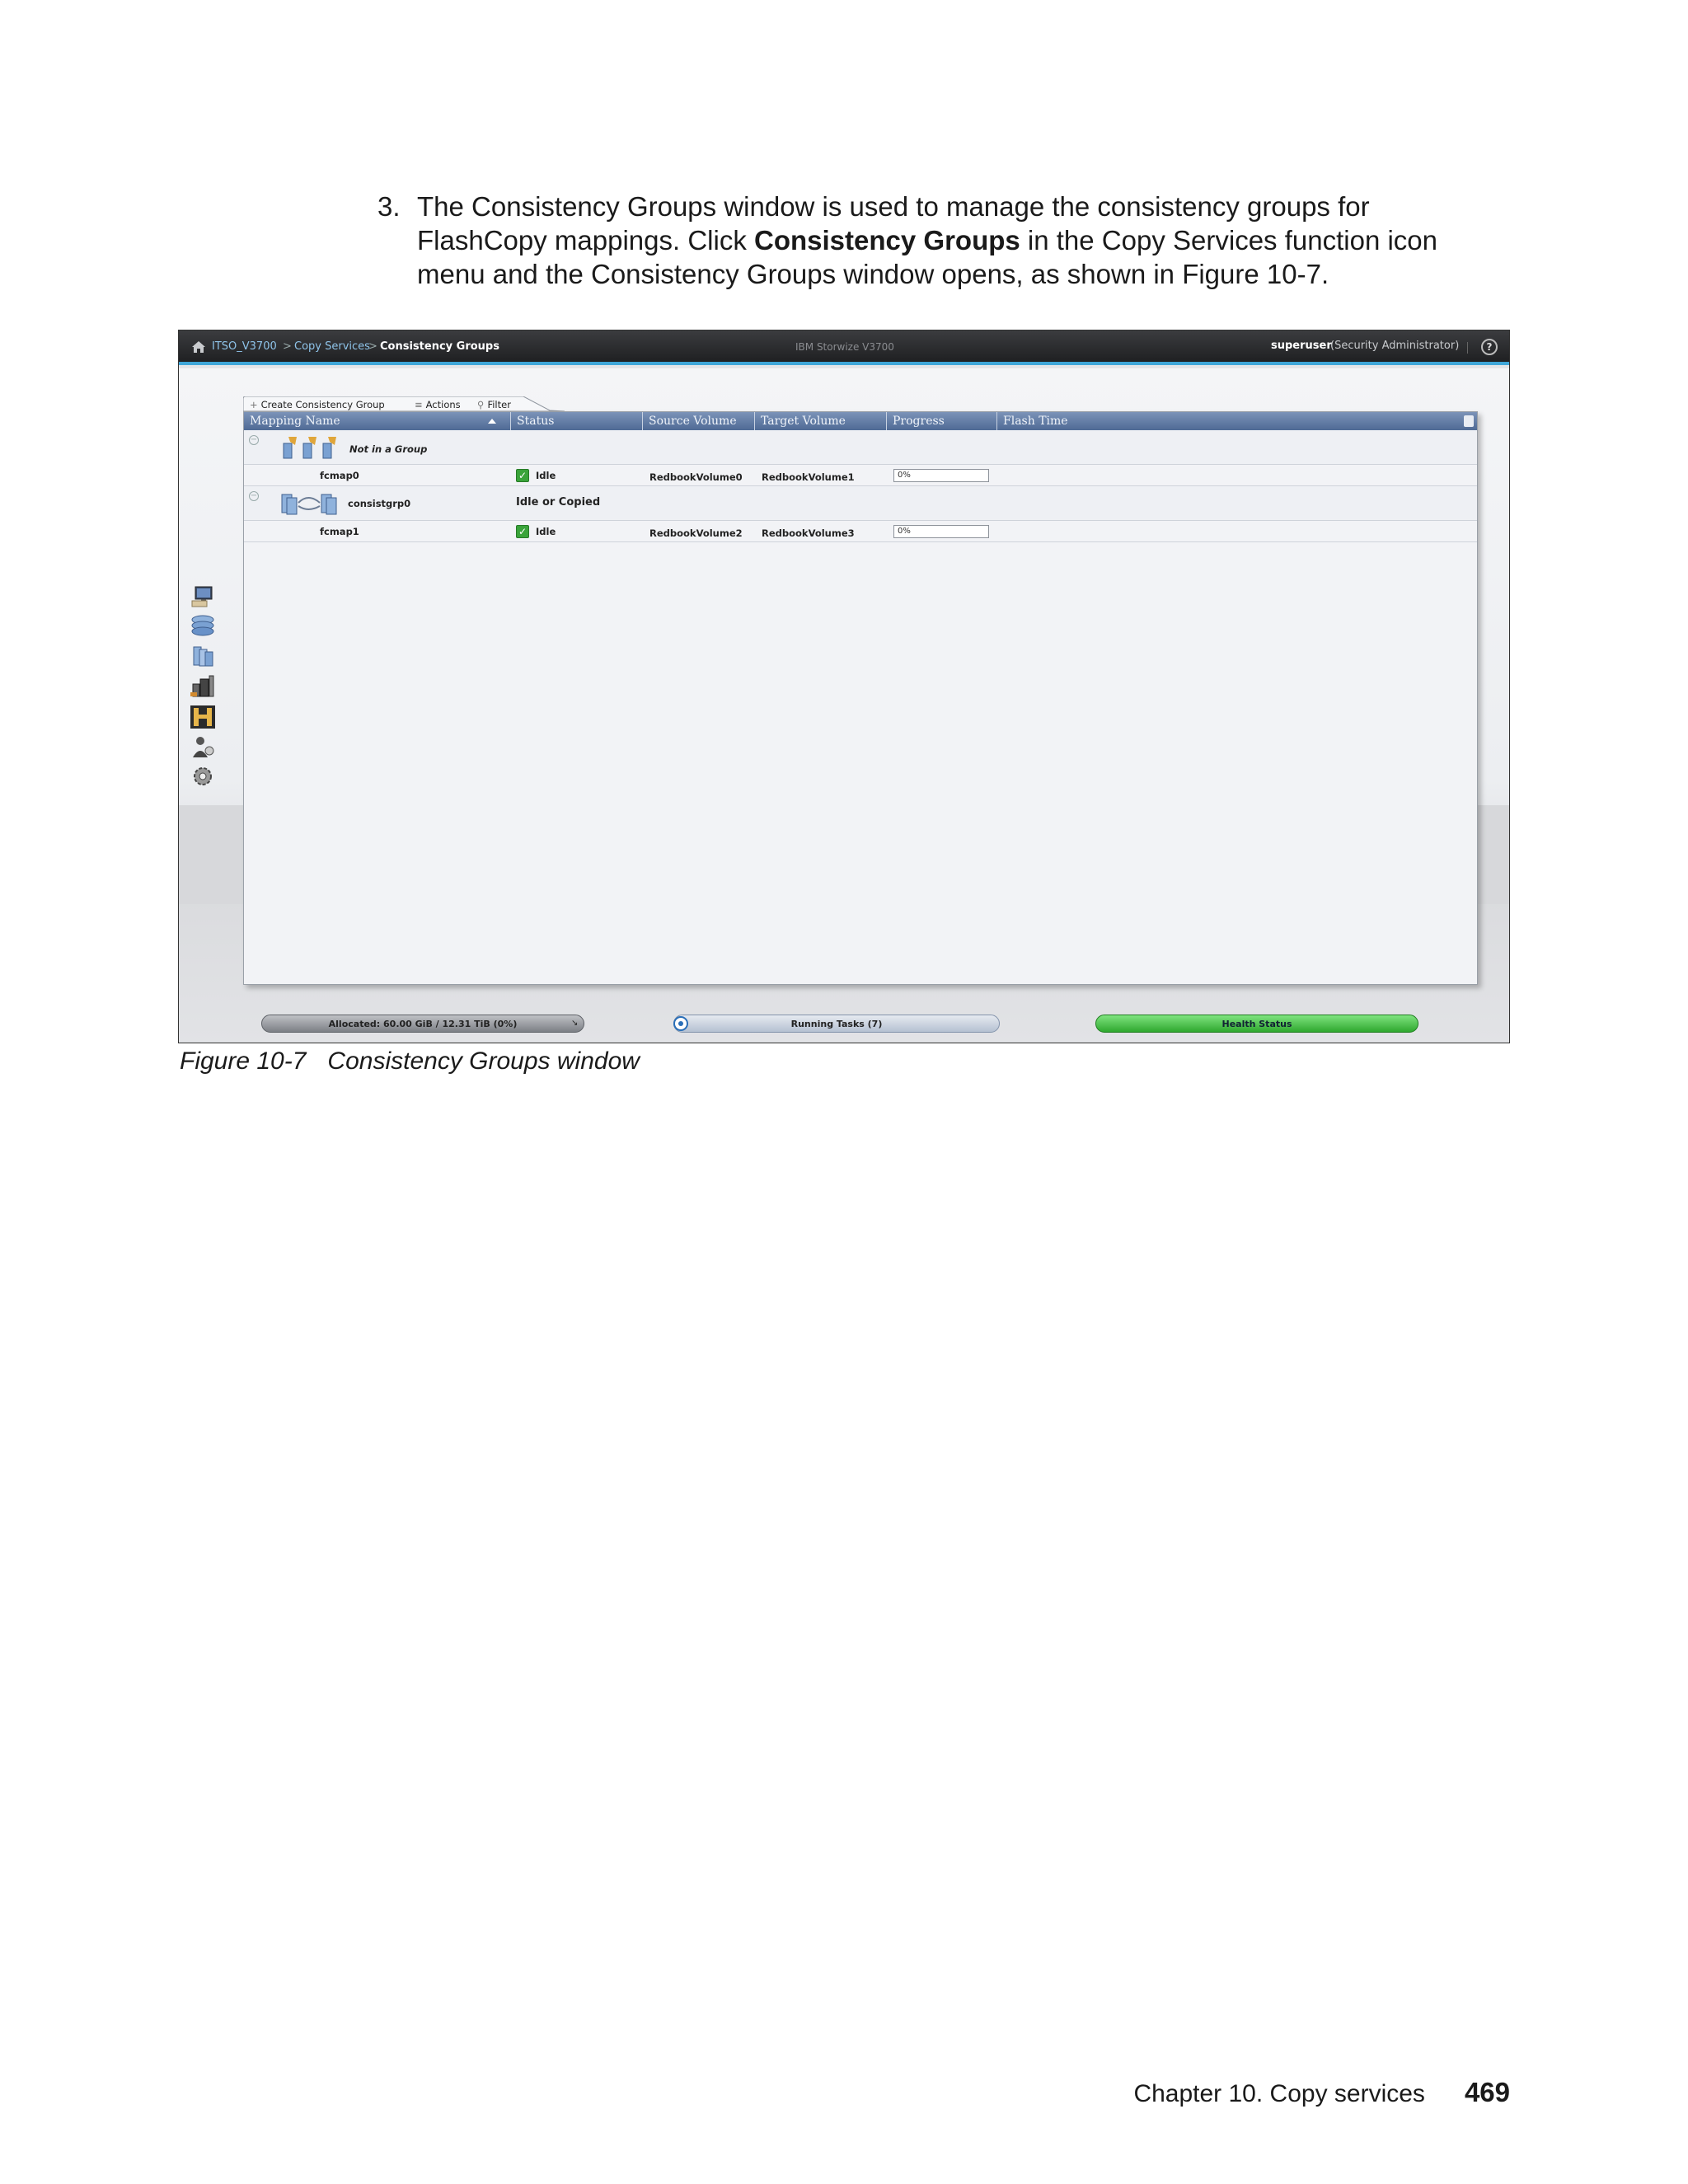  Describe the element at coordinates (536, 421) in the screenshot. I see `column-label: Status` at that location.